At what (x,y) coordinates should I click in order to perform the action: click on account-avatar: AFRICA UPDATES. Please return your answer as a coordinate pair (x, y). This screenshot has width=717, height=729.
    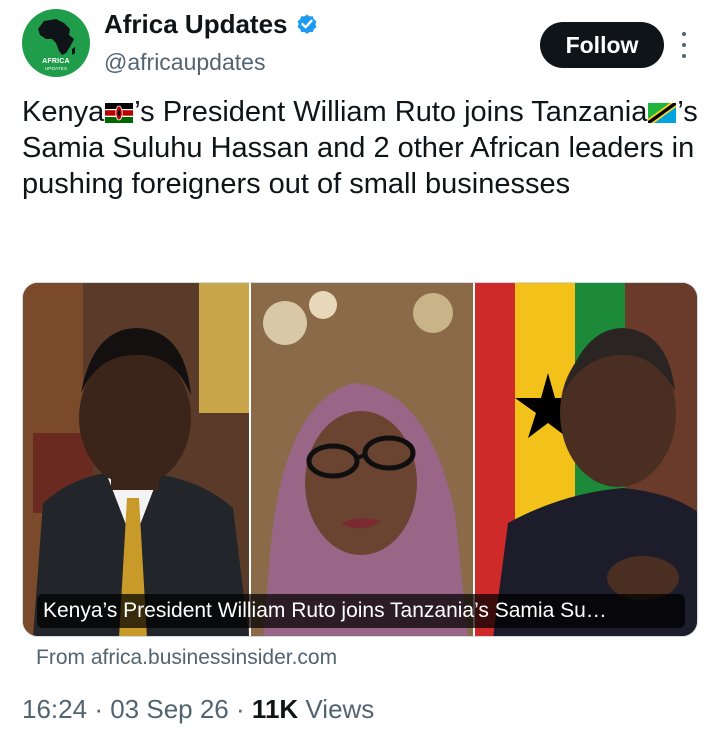
    Looking at the image, I should click on (56, 43).